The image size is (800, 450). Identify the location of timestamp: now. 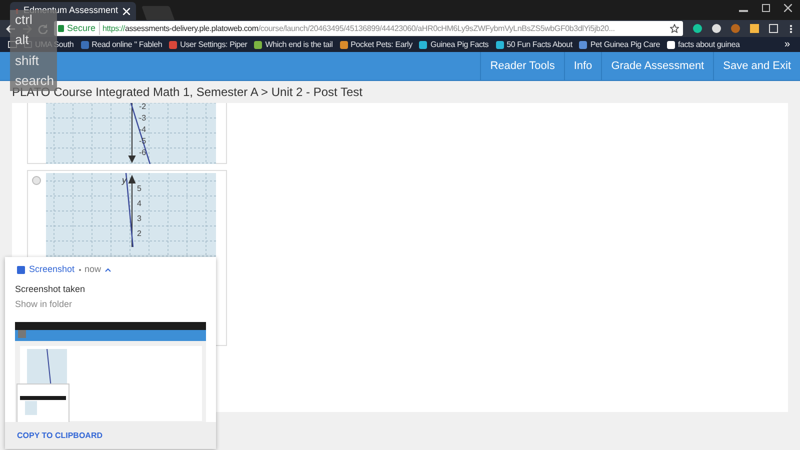
(93, 269).